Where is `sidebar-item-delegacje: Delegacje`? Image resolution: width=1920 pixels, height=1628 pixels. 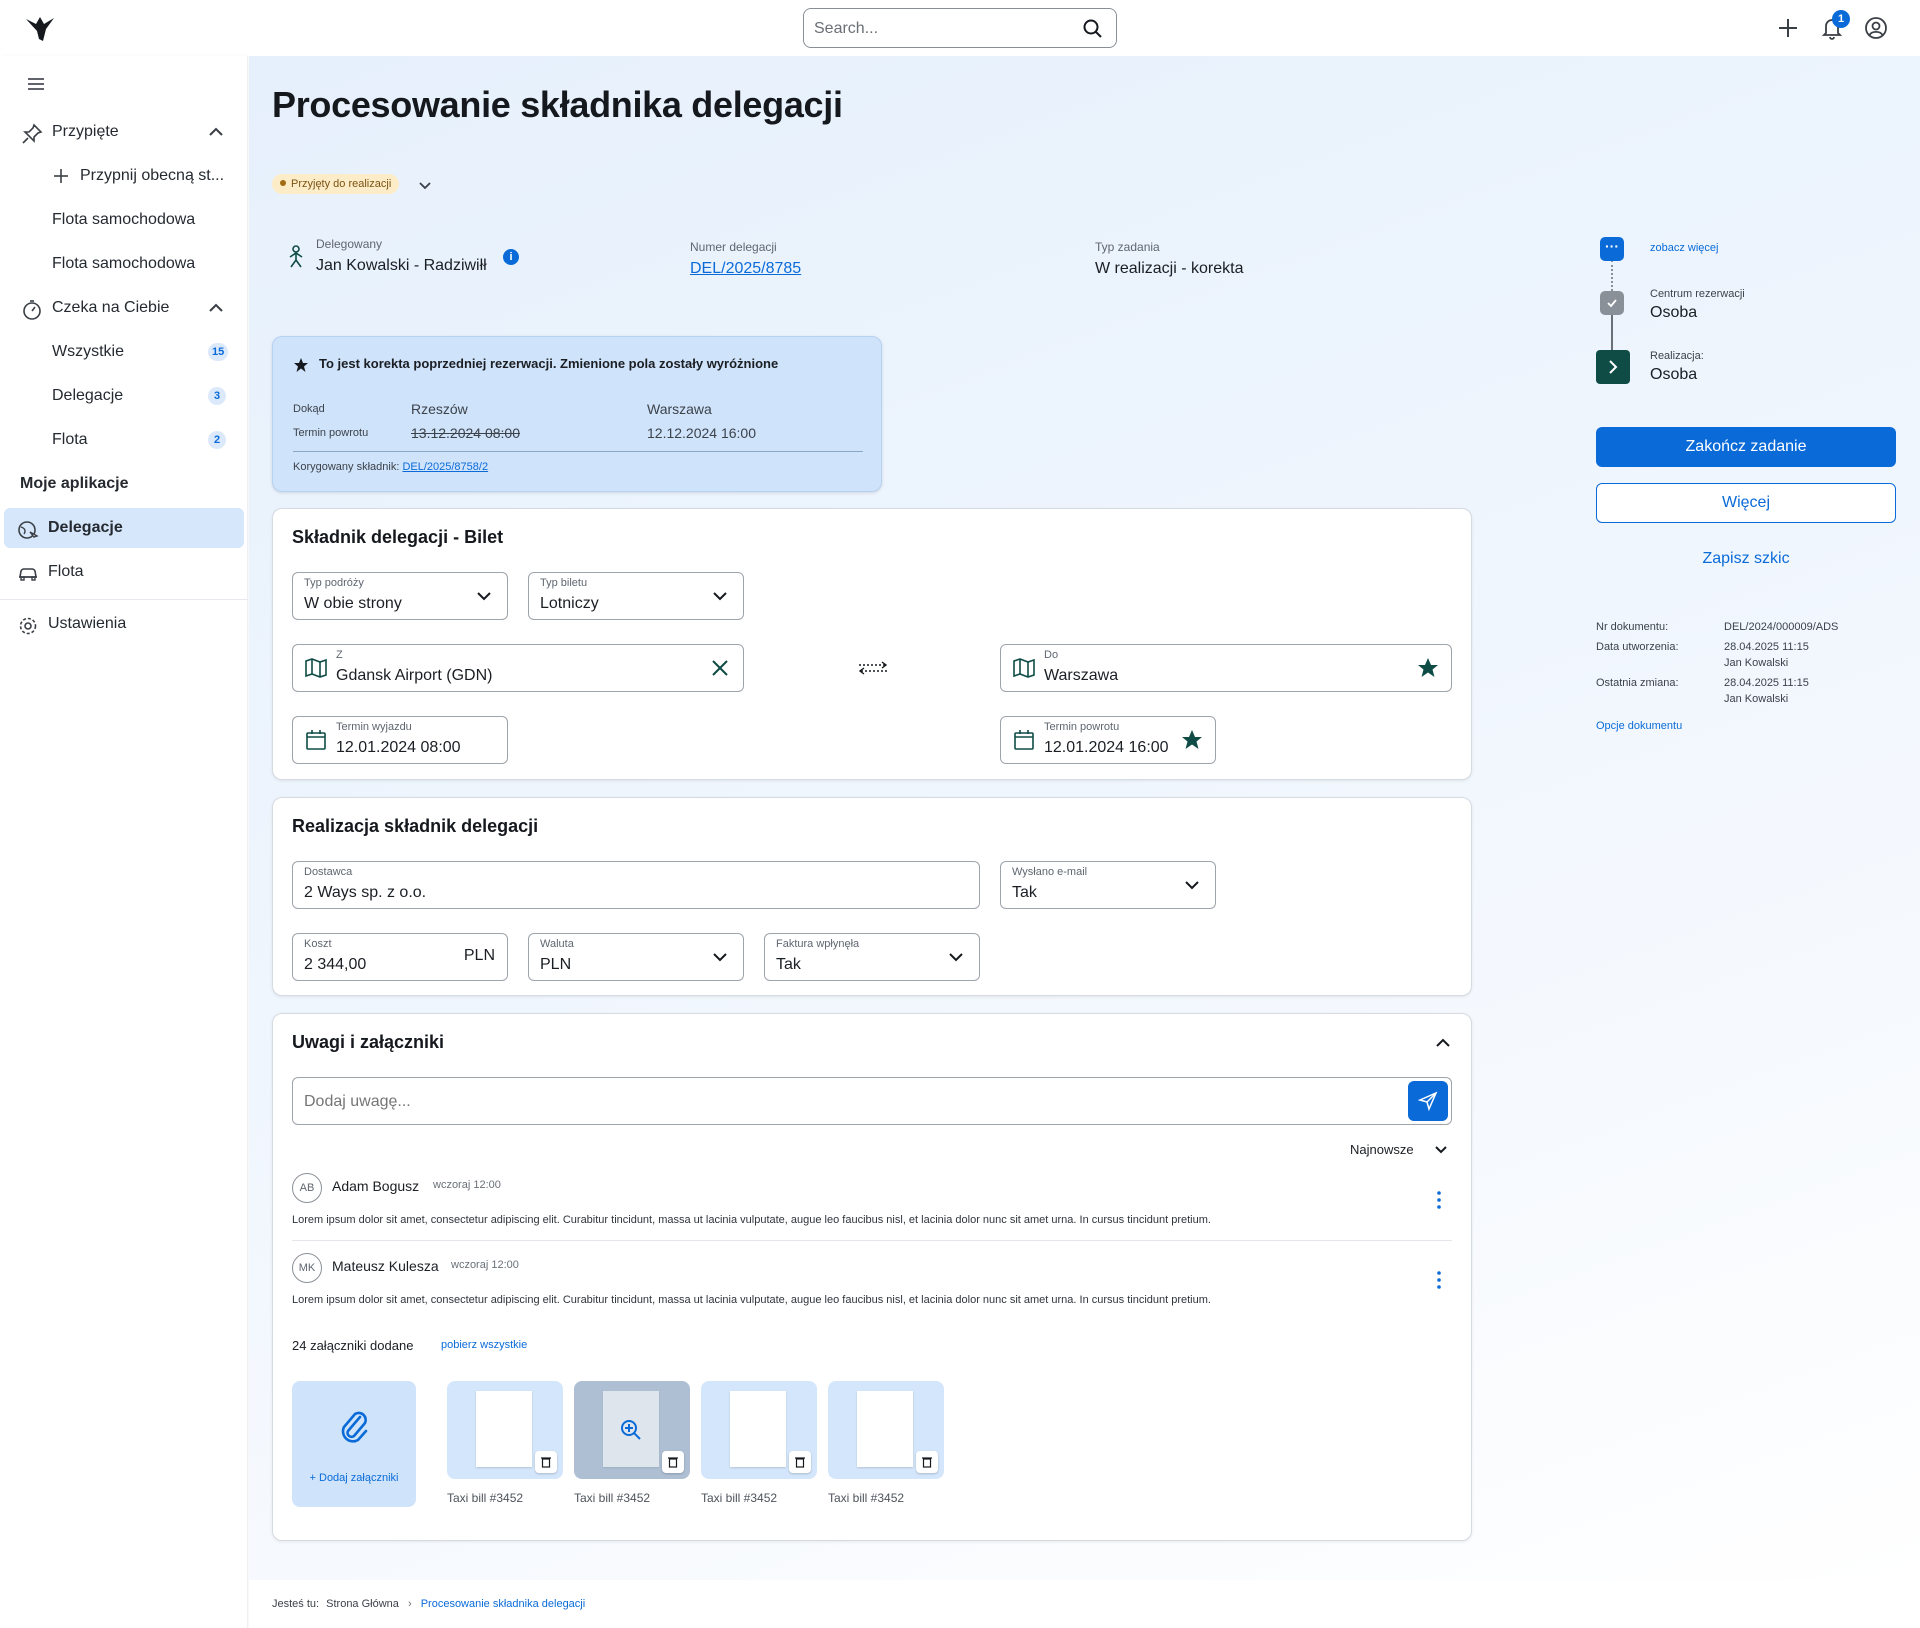
sidebar-item-delegacje: Delegacje is located at coordinates (124, 528).